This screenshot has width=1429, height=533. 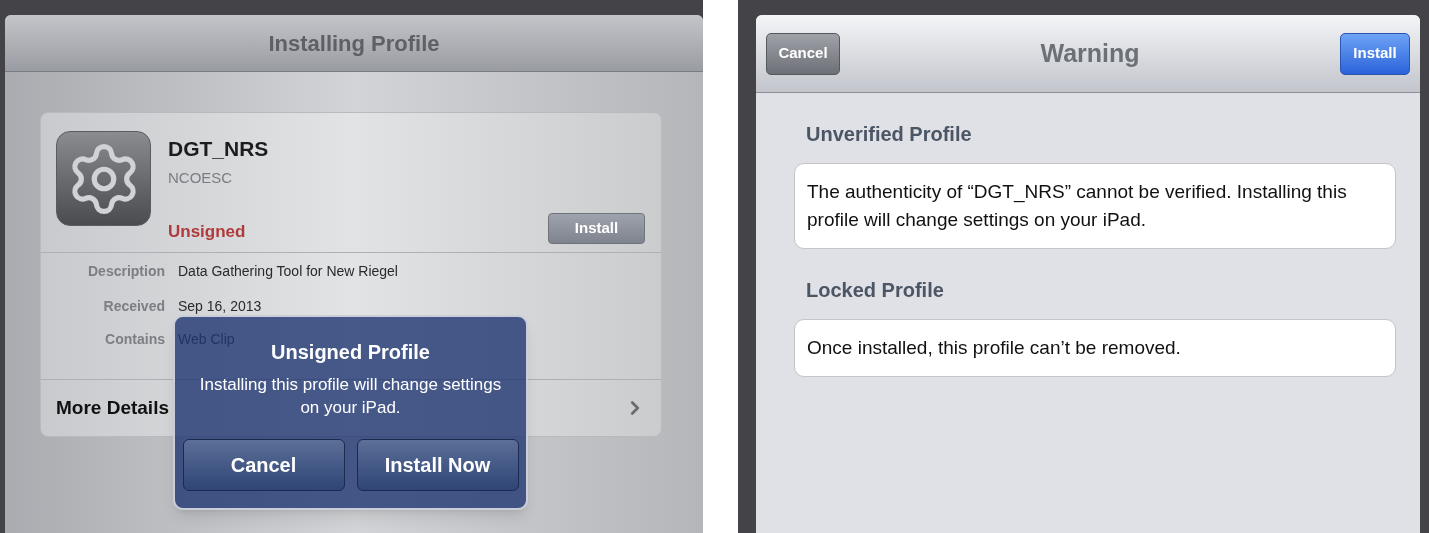 I want to click on detail-label: Received, so click(x=133, y=306).